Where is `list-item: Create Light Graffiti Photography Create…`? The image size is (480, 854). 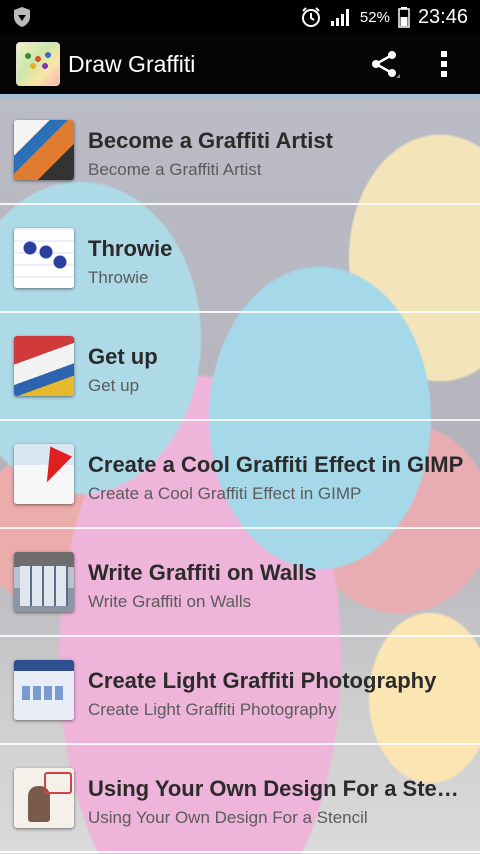
list-item: Create Light Graffiti Photography Create… is located at coordinates (240, 691).